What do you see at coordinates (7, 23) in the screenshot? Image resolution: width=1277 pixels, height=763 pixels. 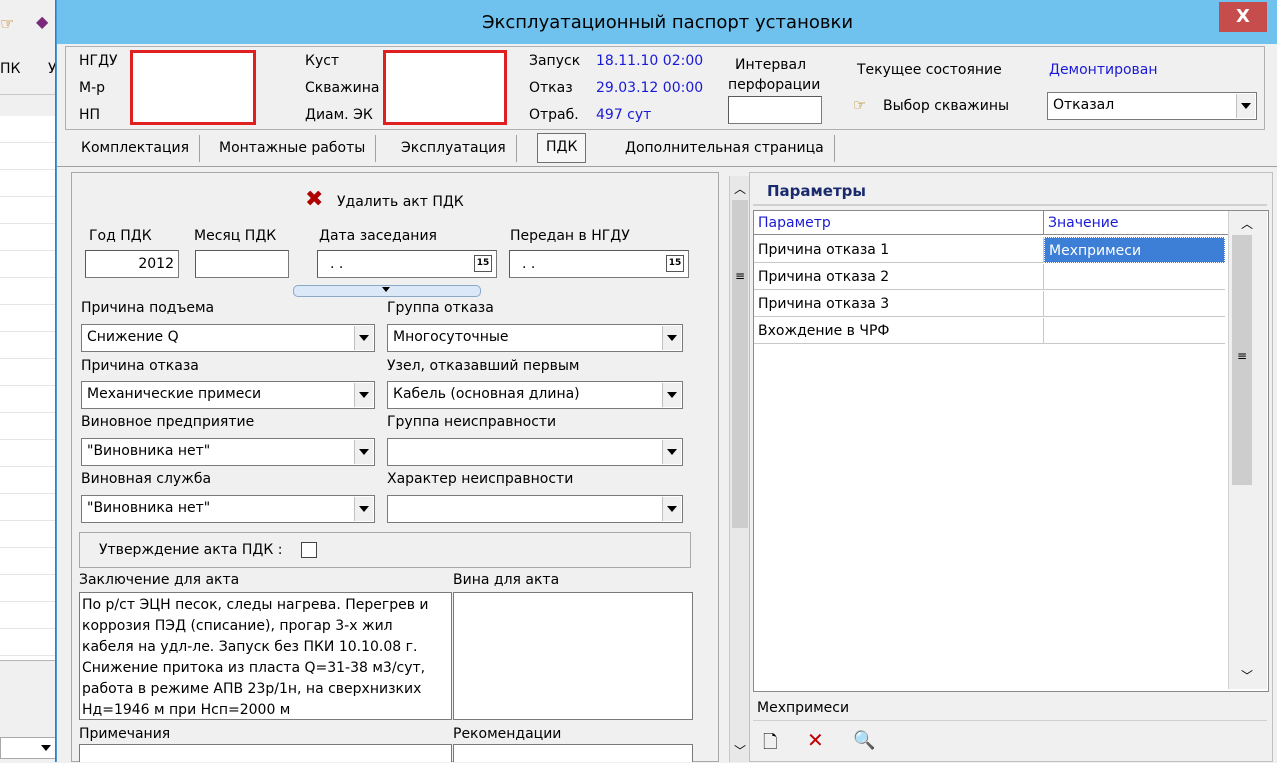 I see `toolbar-arrow-icon: ☞` at bounding box center [7, 23].